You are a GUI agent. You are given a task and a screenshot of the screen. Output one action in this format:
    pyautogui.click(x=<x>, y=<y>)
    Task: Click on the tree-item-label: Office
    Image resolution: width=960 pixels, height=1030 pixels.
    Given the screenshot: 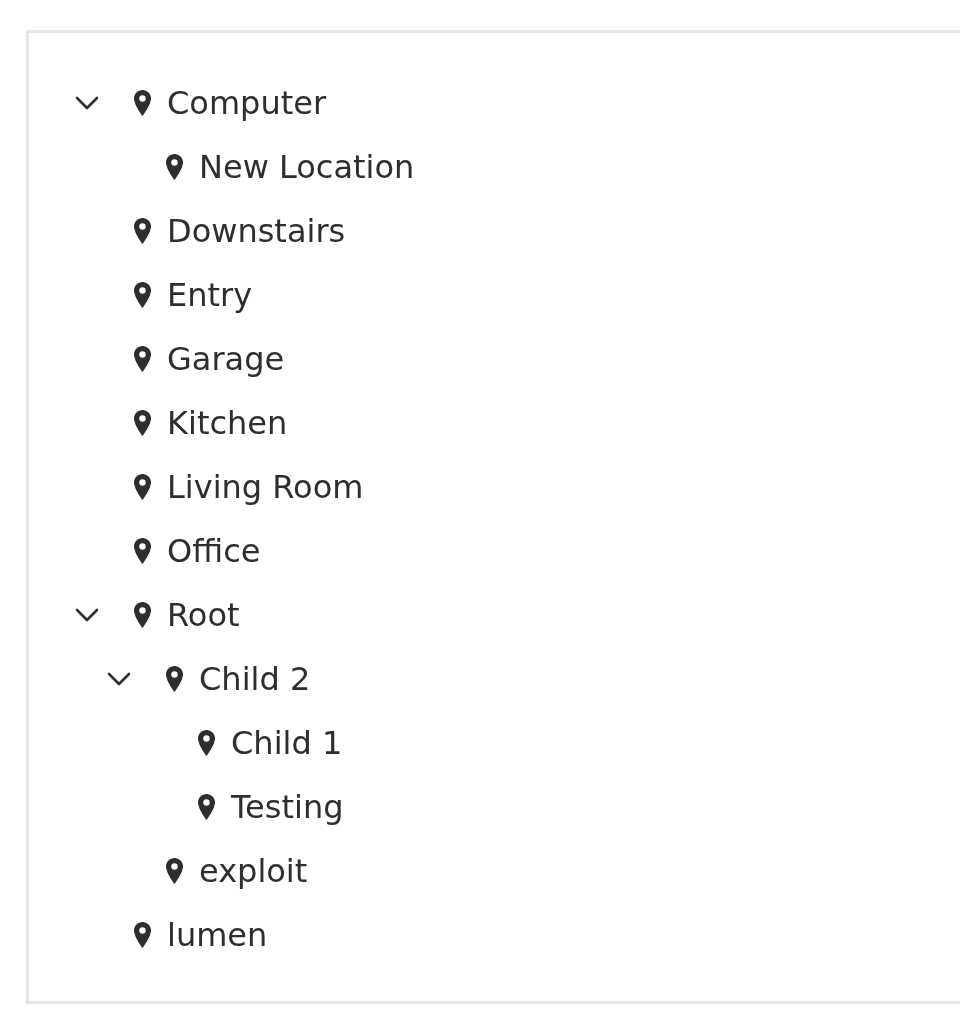 What is the action you would take?
    pyautogui.click(x=214, y=551)
    